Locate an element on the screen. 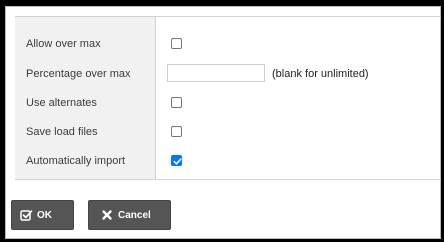 The width and height of the screenshot is (444, 242). allow-over-max-checkbox is located at coordinates (176, 43).